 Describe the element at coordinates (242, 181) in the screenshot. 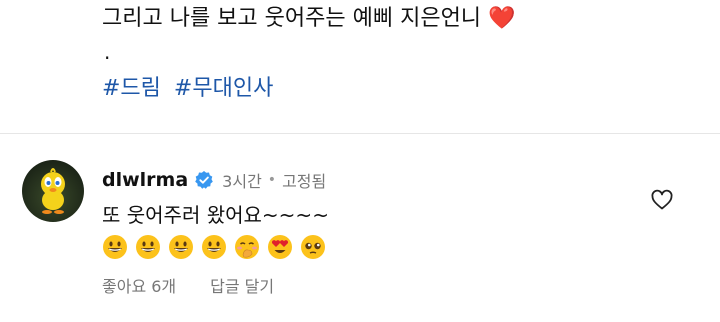

I see `comment-time: 3시간` at that location.